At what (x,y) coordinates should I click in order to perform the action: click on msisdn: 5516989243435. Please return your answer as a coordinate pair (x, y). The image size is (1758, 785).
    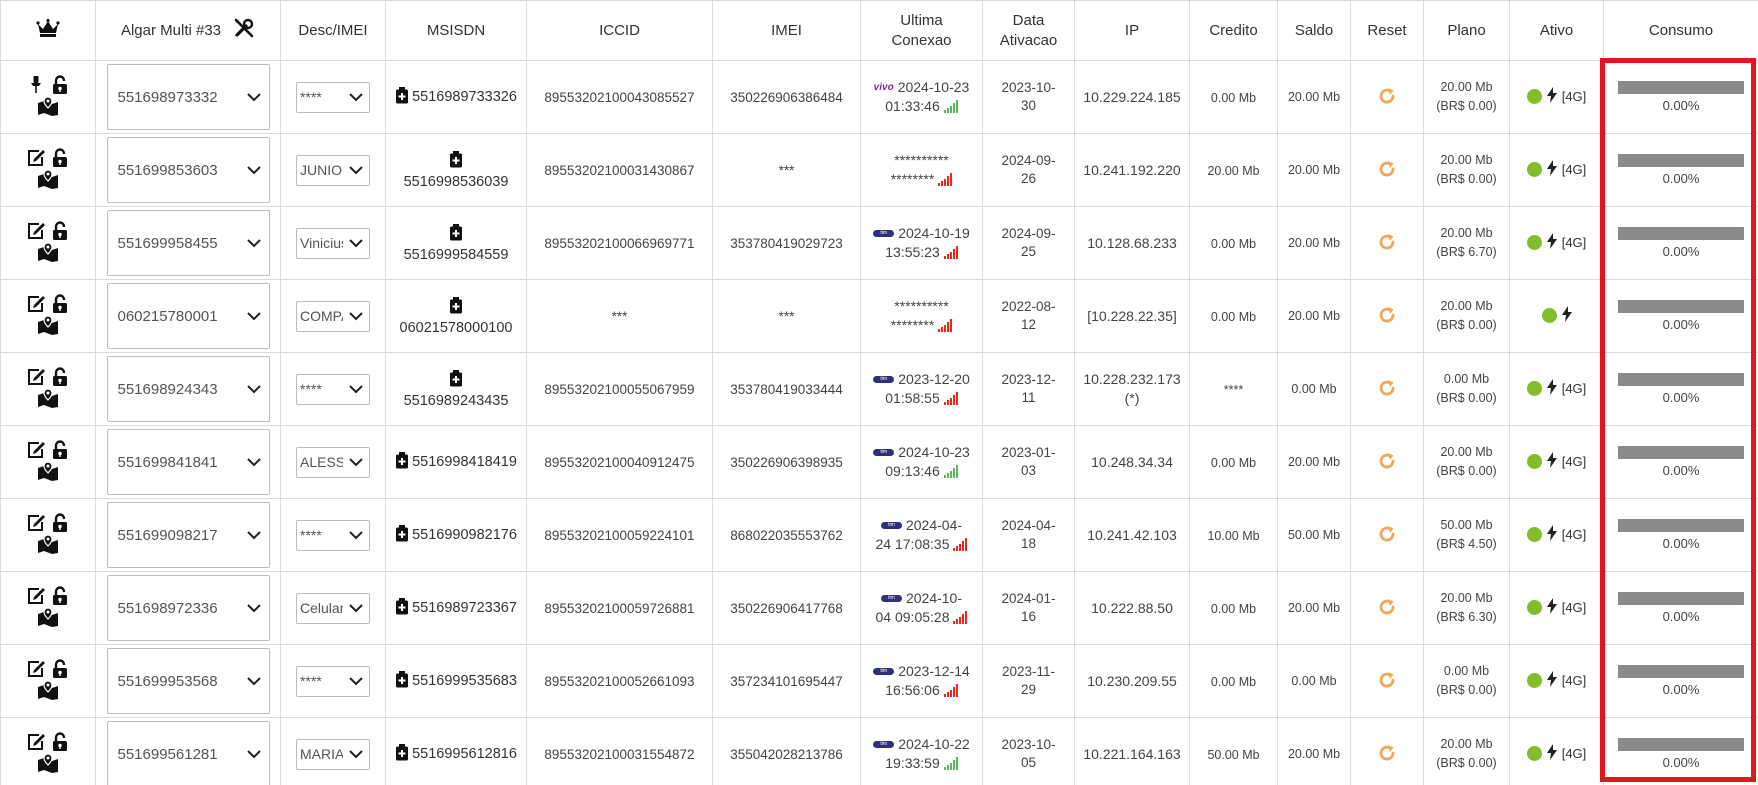
    Looking at the image, I should click on (456, 389).